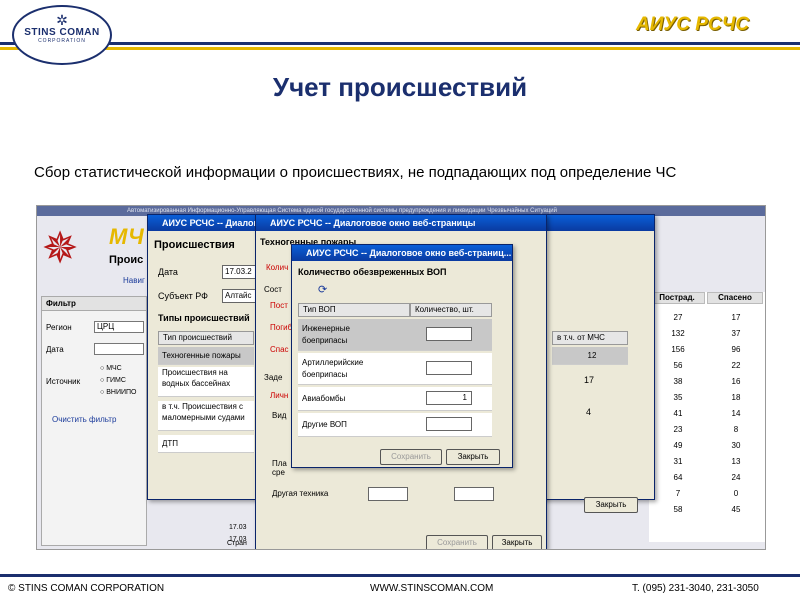  What do you see at coordinates (736, 365) in the screenshot?
I see `grid-cell: 22` at bounding box center [736, 365].